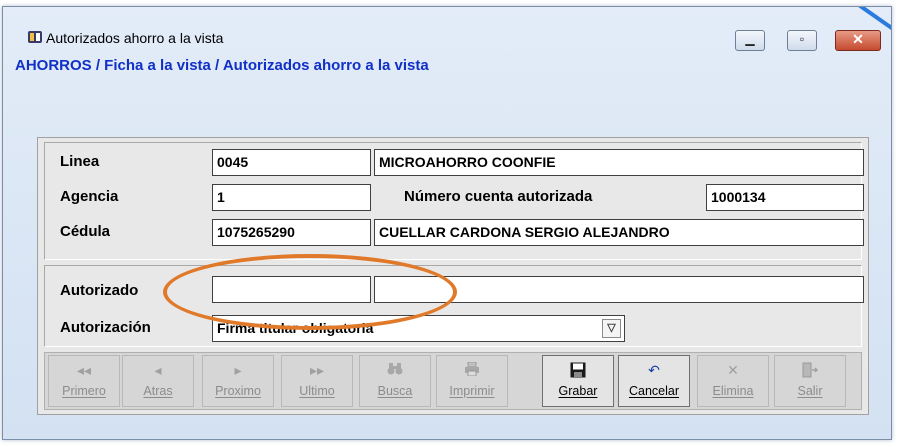 The width and height of the screenshot is (900, 447). I want to click on cuenta-field: 1000134, so click(785, 197).